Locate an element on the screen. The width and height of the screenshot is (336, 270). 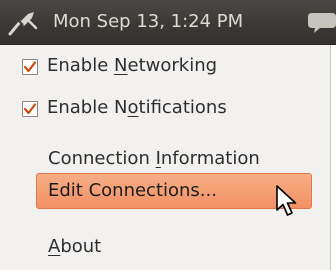
chat-bubble-icon is located at coordinates (321, 22).